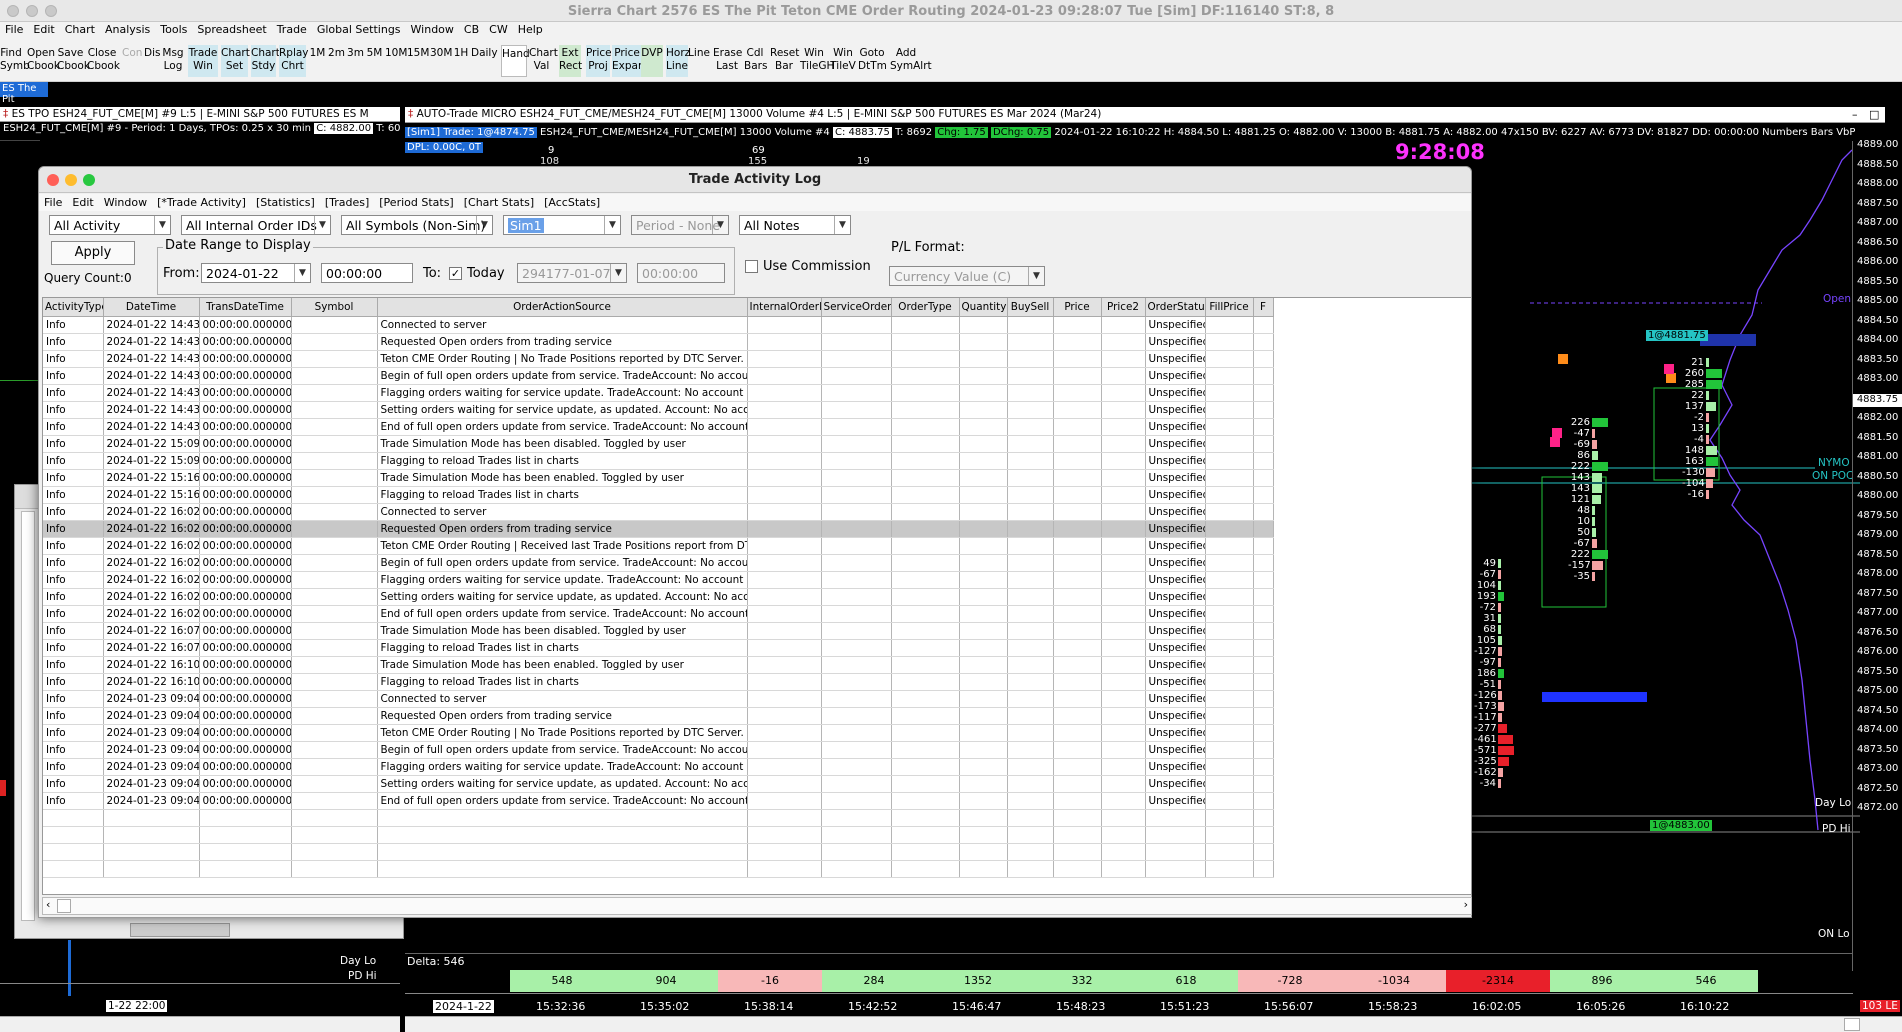 The image size is (1902, 1032). What do you see at coordinates (14, 29) in the screenshot?
I see `menu-file: File` at bounding box center [14, 29].